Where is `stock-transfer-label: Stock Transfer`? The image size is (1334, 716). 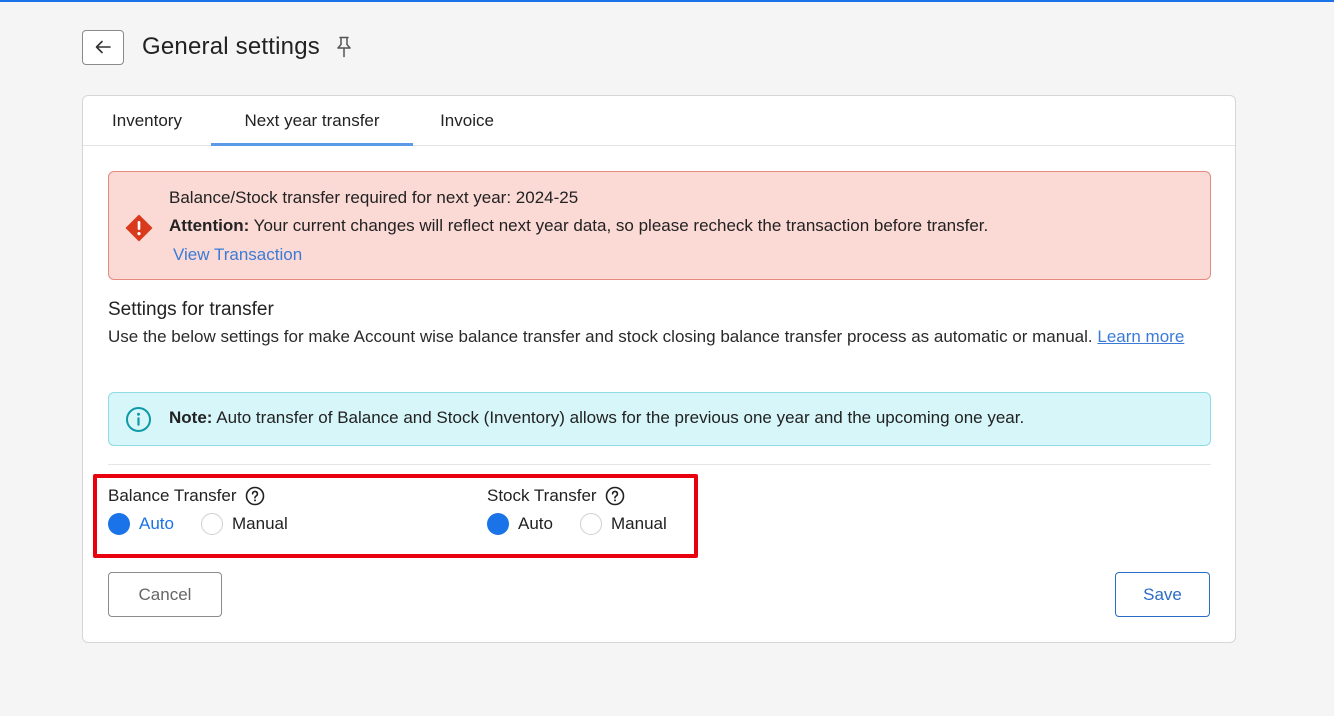
stock-transfer-label: Stock Transfer is located at coordinates (556, 496).